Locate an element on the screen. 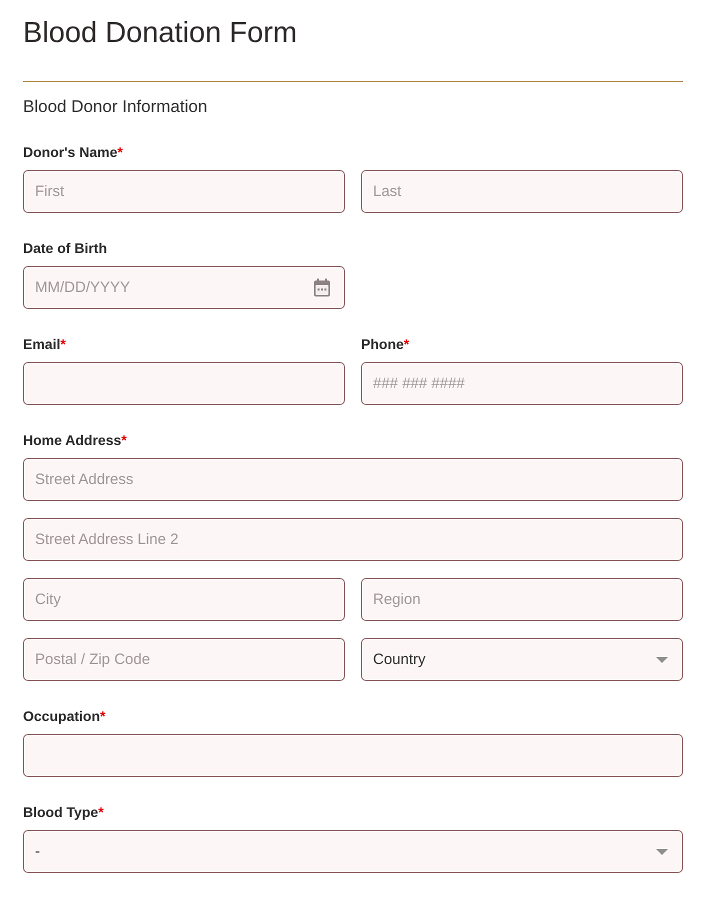 The width and height of the screenshot is (708, 900). text-field: Region is located at coordinates (522, 599).